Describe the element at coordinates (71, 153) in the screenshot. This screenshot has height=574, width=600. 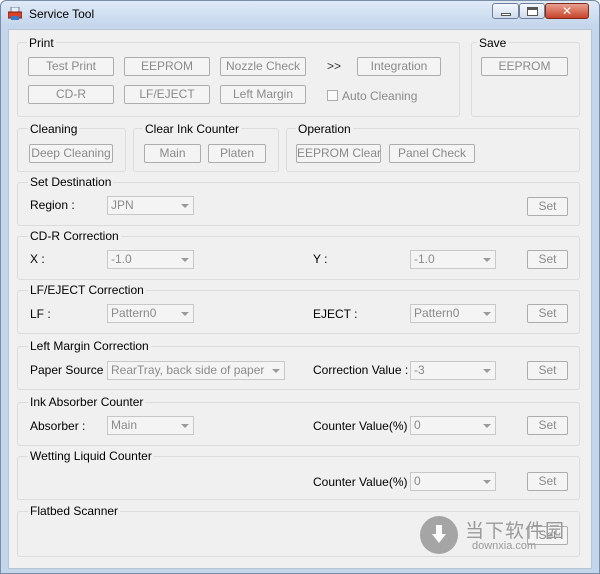
I see `deep-cleaning-button: Deep Cleaning` at that location.